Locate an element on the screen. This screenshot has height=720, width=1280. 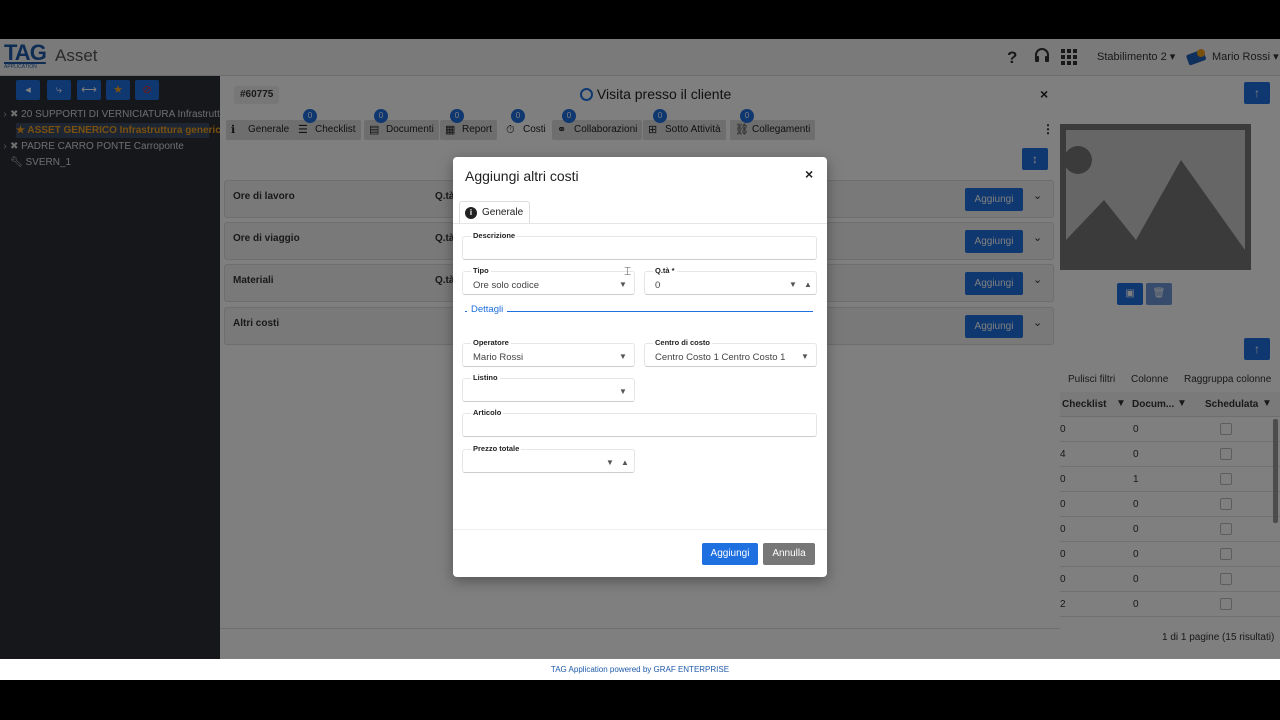
section-legend: Dettagli is located at coordinates (487, 309).